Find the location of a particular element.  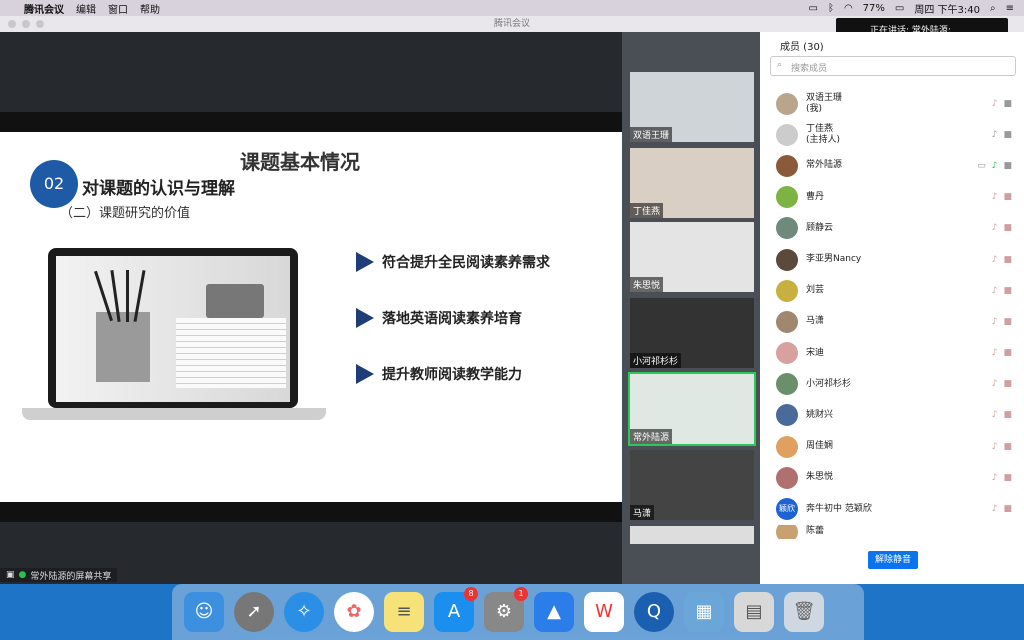

dock: ☺ ➚ ✧ ✿ ≡ A8 ⚙ 1 ▲ W Q ▦ ▤ 🗑 is located at coordinates (518, 612).